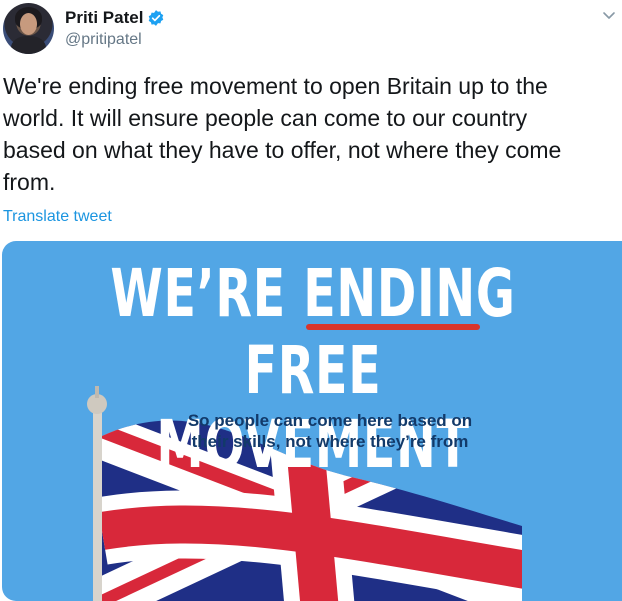 This screenshot has height=601, width=622. What do you see at coordinates (313, 407) in the screenshot?
I see `image-headline-line2: FREE MOVEMENT` at bounding box center [313, 407].